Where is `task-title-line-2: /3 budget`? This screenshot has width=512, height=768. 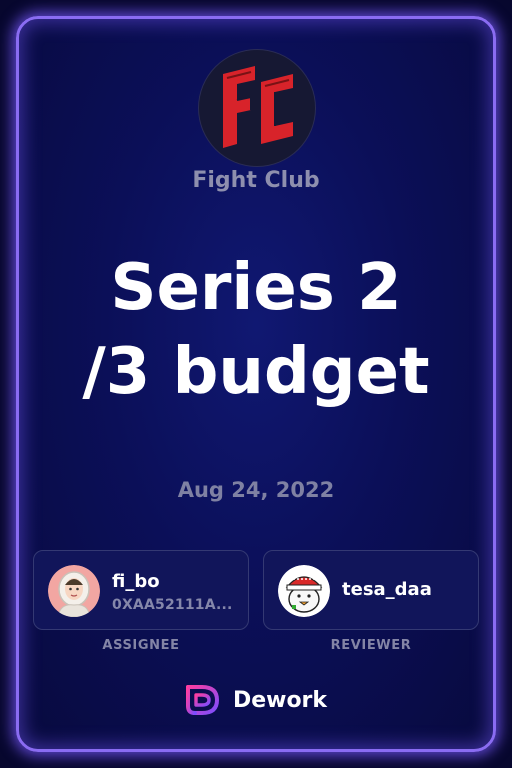 task-title-line-2: /3 budget is located at coordinates (256, 372).